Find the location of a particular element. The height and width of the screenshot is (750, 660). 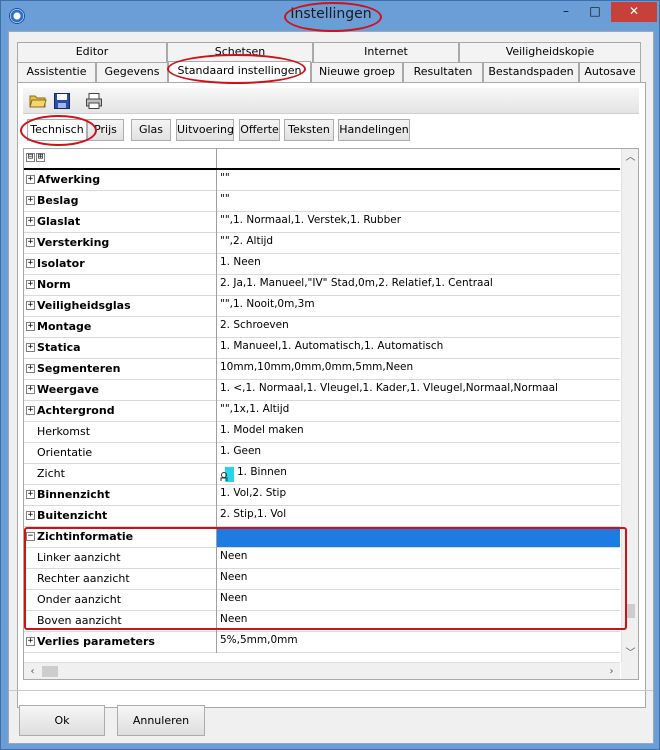

grid-row: Zicht 1. Binnen is located at coordinates (322, 474).